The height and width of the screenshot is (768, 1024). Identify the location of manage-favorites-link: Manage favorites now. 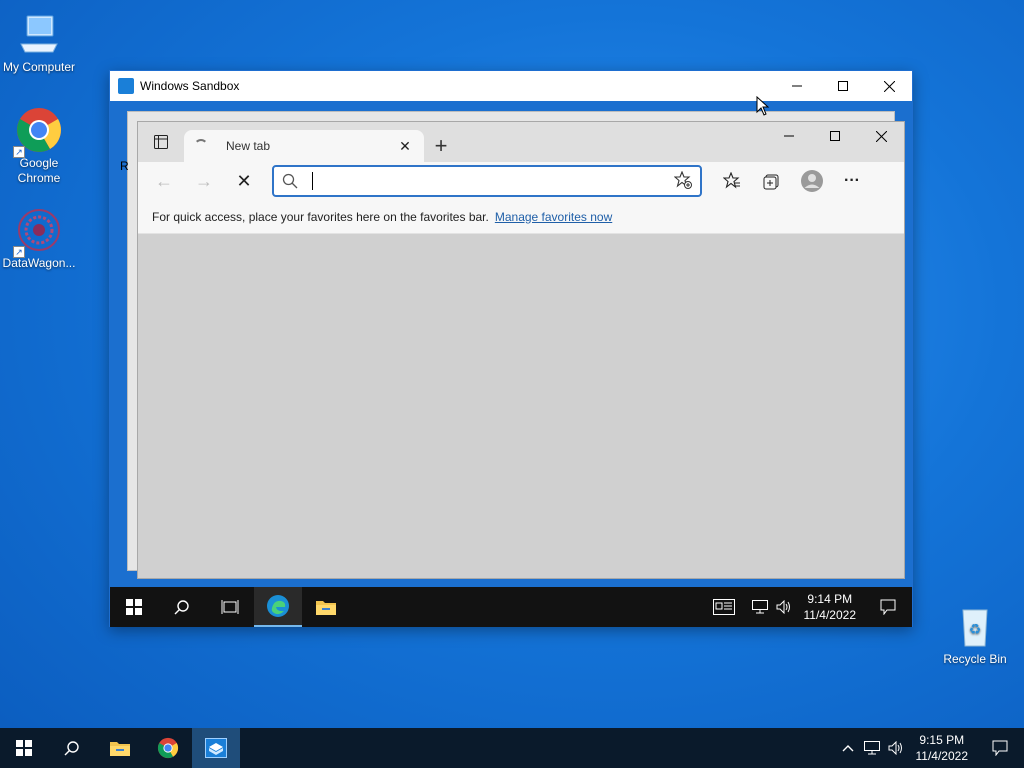
(553, 217).